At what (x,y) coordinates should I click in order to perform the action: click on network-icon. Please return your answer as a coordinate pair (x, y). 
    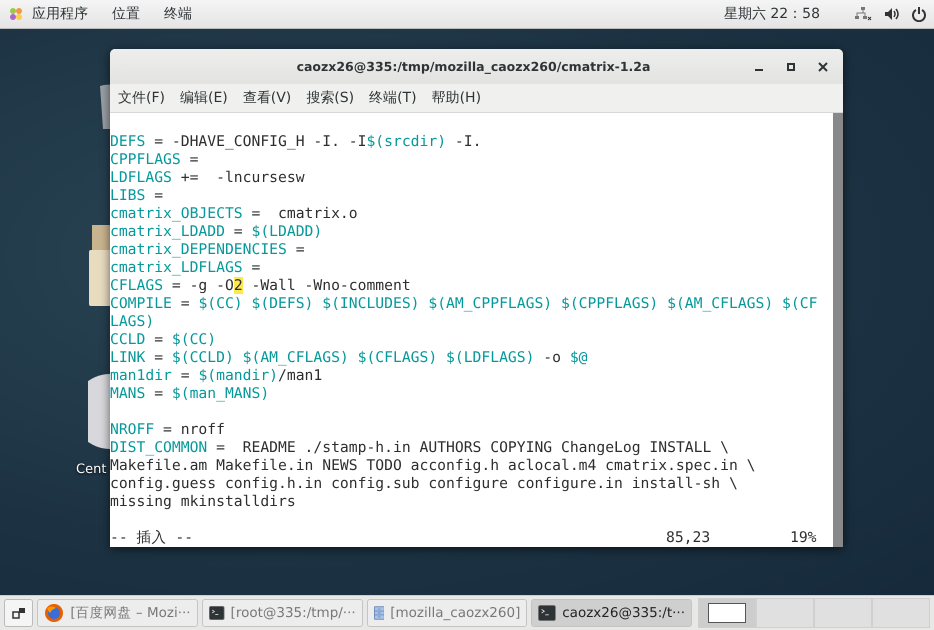
    Looking at the image, I should click on (863, 14).